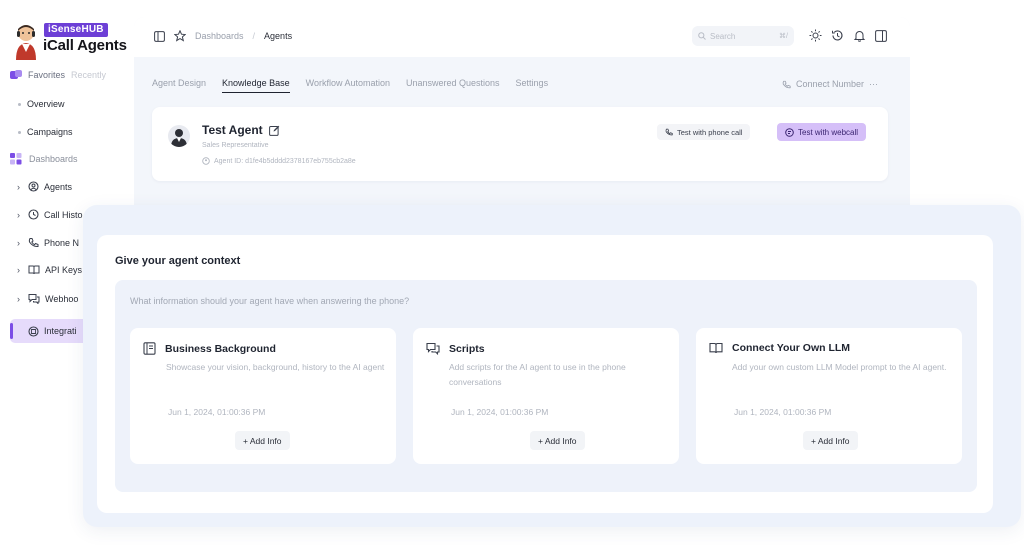  Describe the element at coordinates (33, 186) in the screenshot. I see `agents-icon` at that location.